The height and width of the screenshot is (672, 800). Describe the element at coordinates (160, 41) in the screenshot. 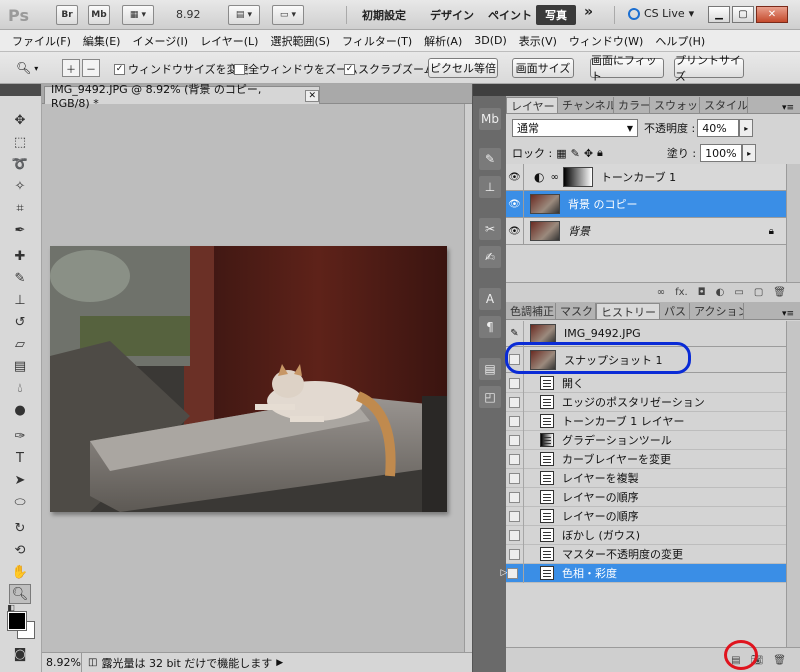

I see `menu-image: イメージ(I)` at that location.